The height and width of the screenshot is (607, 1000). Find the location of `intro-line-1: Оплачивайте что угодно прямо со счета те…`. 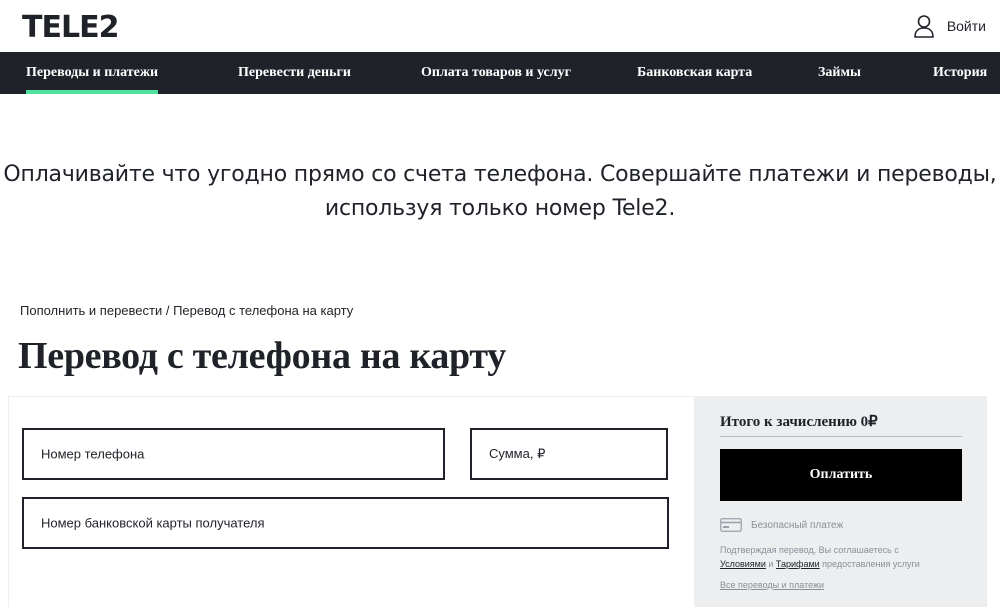

intro-line-1: Оплачивайте что угодно прямо со счета те… is located at coordinates (500, 174).